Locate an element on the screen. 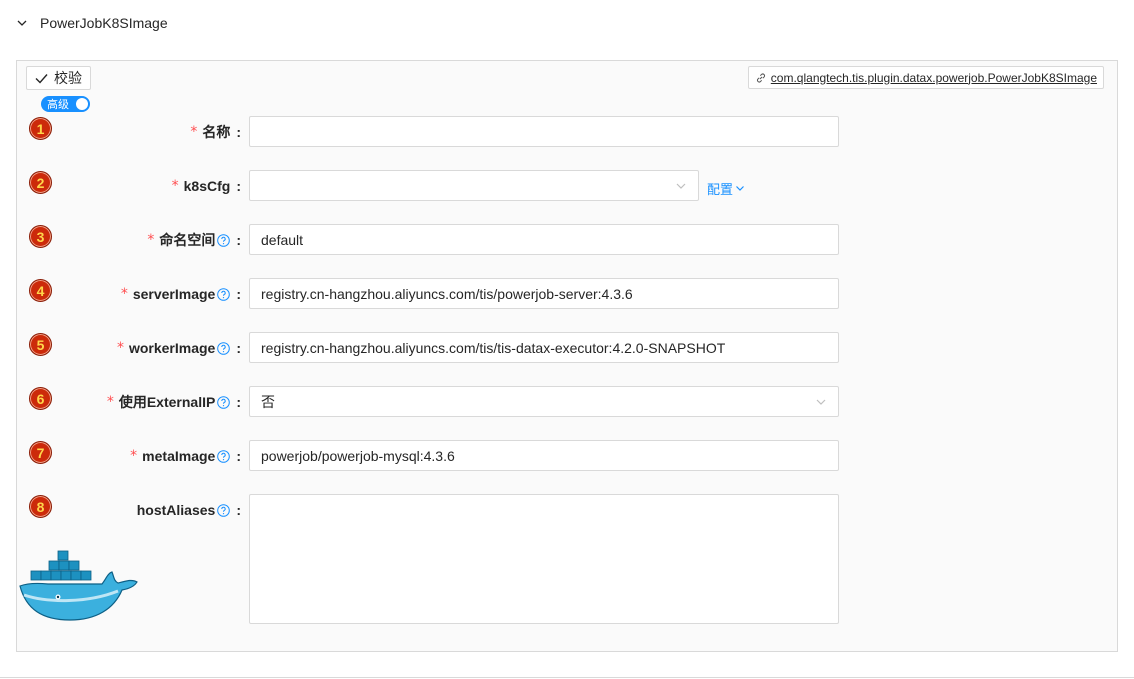 This screenshot has width=1134, height=679. collapse-title: PowerJobK8SImage is located at coordinates (104, 23).